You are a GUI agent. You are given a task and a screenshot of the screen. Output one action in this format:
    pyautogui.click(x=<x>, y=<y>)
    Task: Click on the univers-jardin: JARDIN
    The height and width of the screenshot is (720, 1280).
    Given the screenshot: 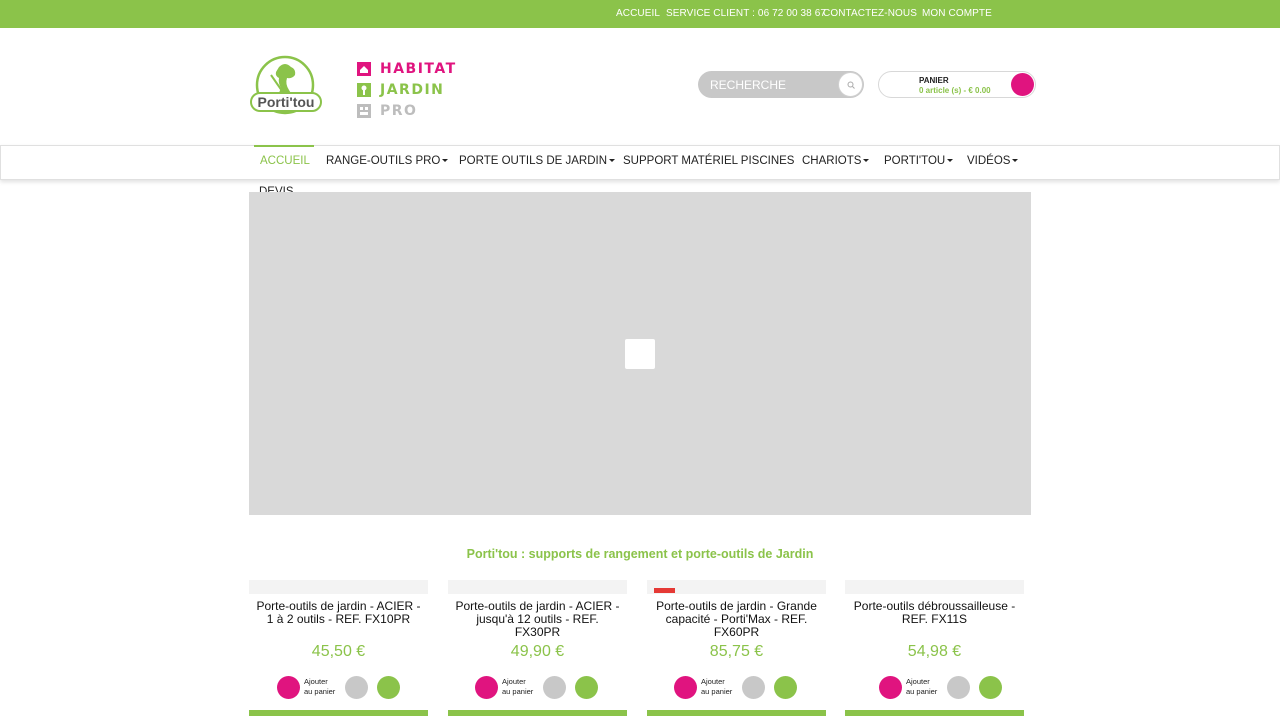 What is the action you would take?
    pyautogui.click(x=407, y=89)
    